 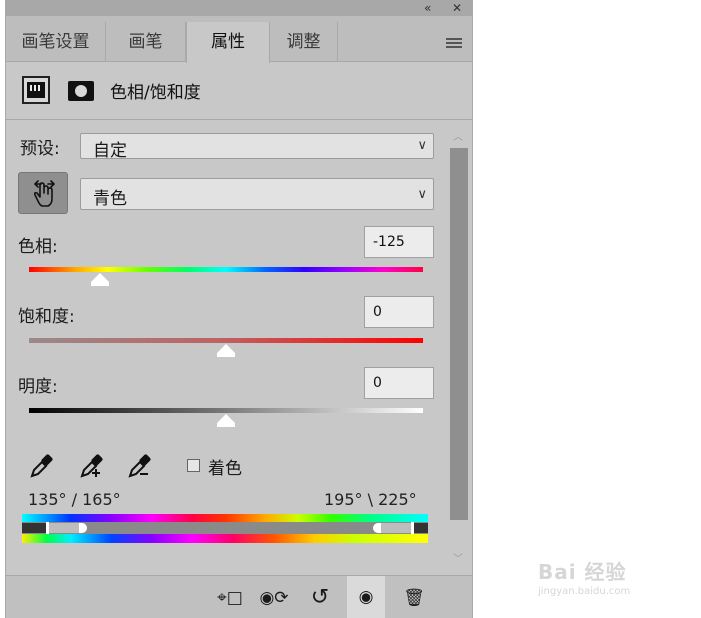 I want to click on range-falloff-left, so click(x=35, y=528).